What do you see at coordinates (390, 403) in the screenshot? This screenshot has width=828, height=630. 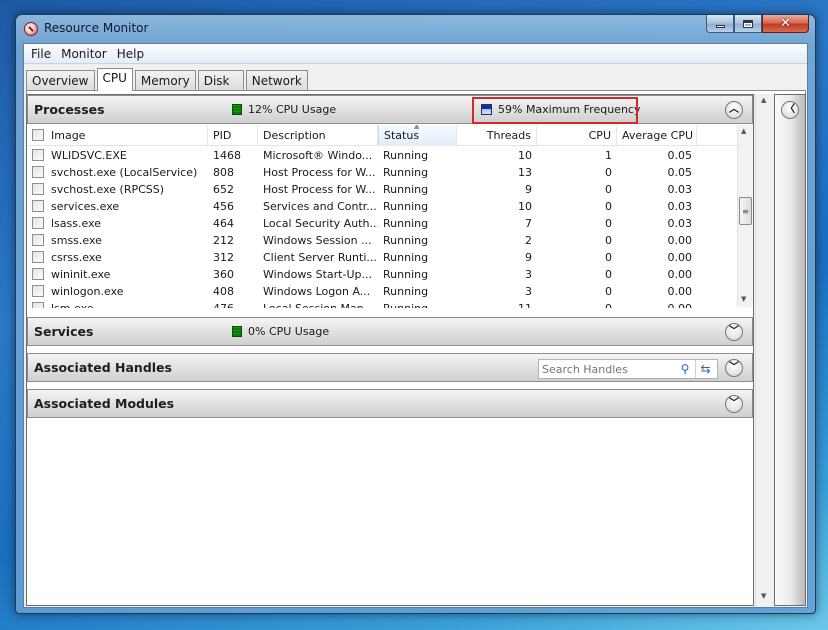 I see `modules-header: Associated Modules ﹀` at bounding box center [390, 403].